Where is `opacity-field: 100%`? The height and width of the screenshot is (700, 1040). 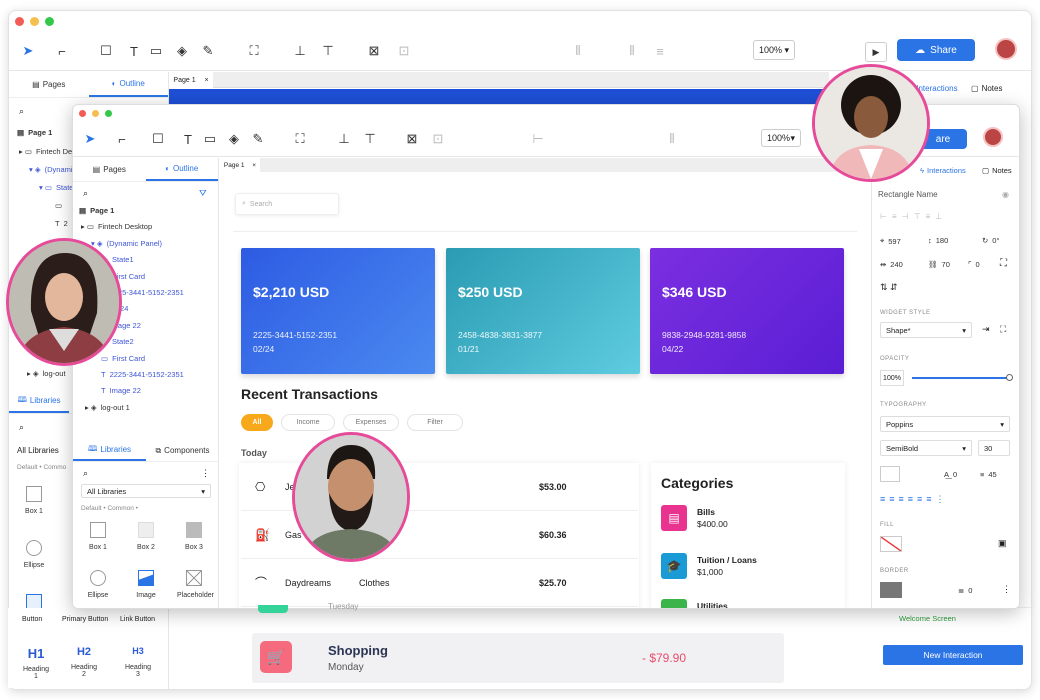
opacity-field: 100% is located at coordinates (892, 378).